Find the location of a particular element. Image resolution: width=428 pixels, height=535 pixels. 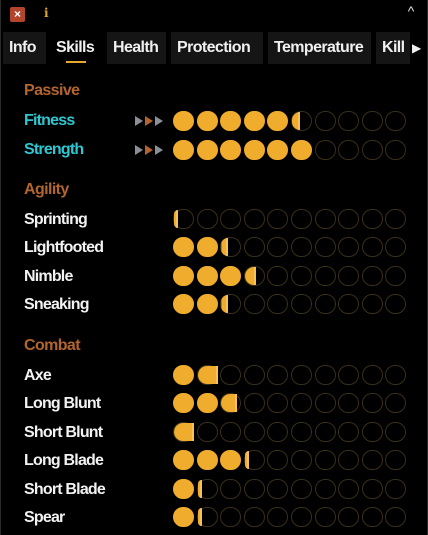

close-button: × is located at coordinates (17, 14).